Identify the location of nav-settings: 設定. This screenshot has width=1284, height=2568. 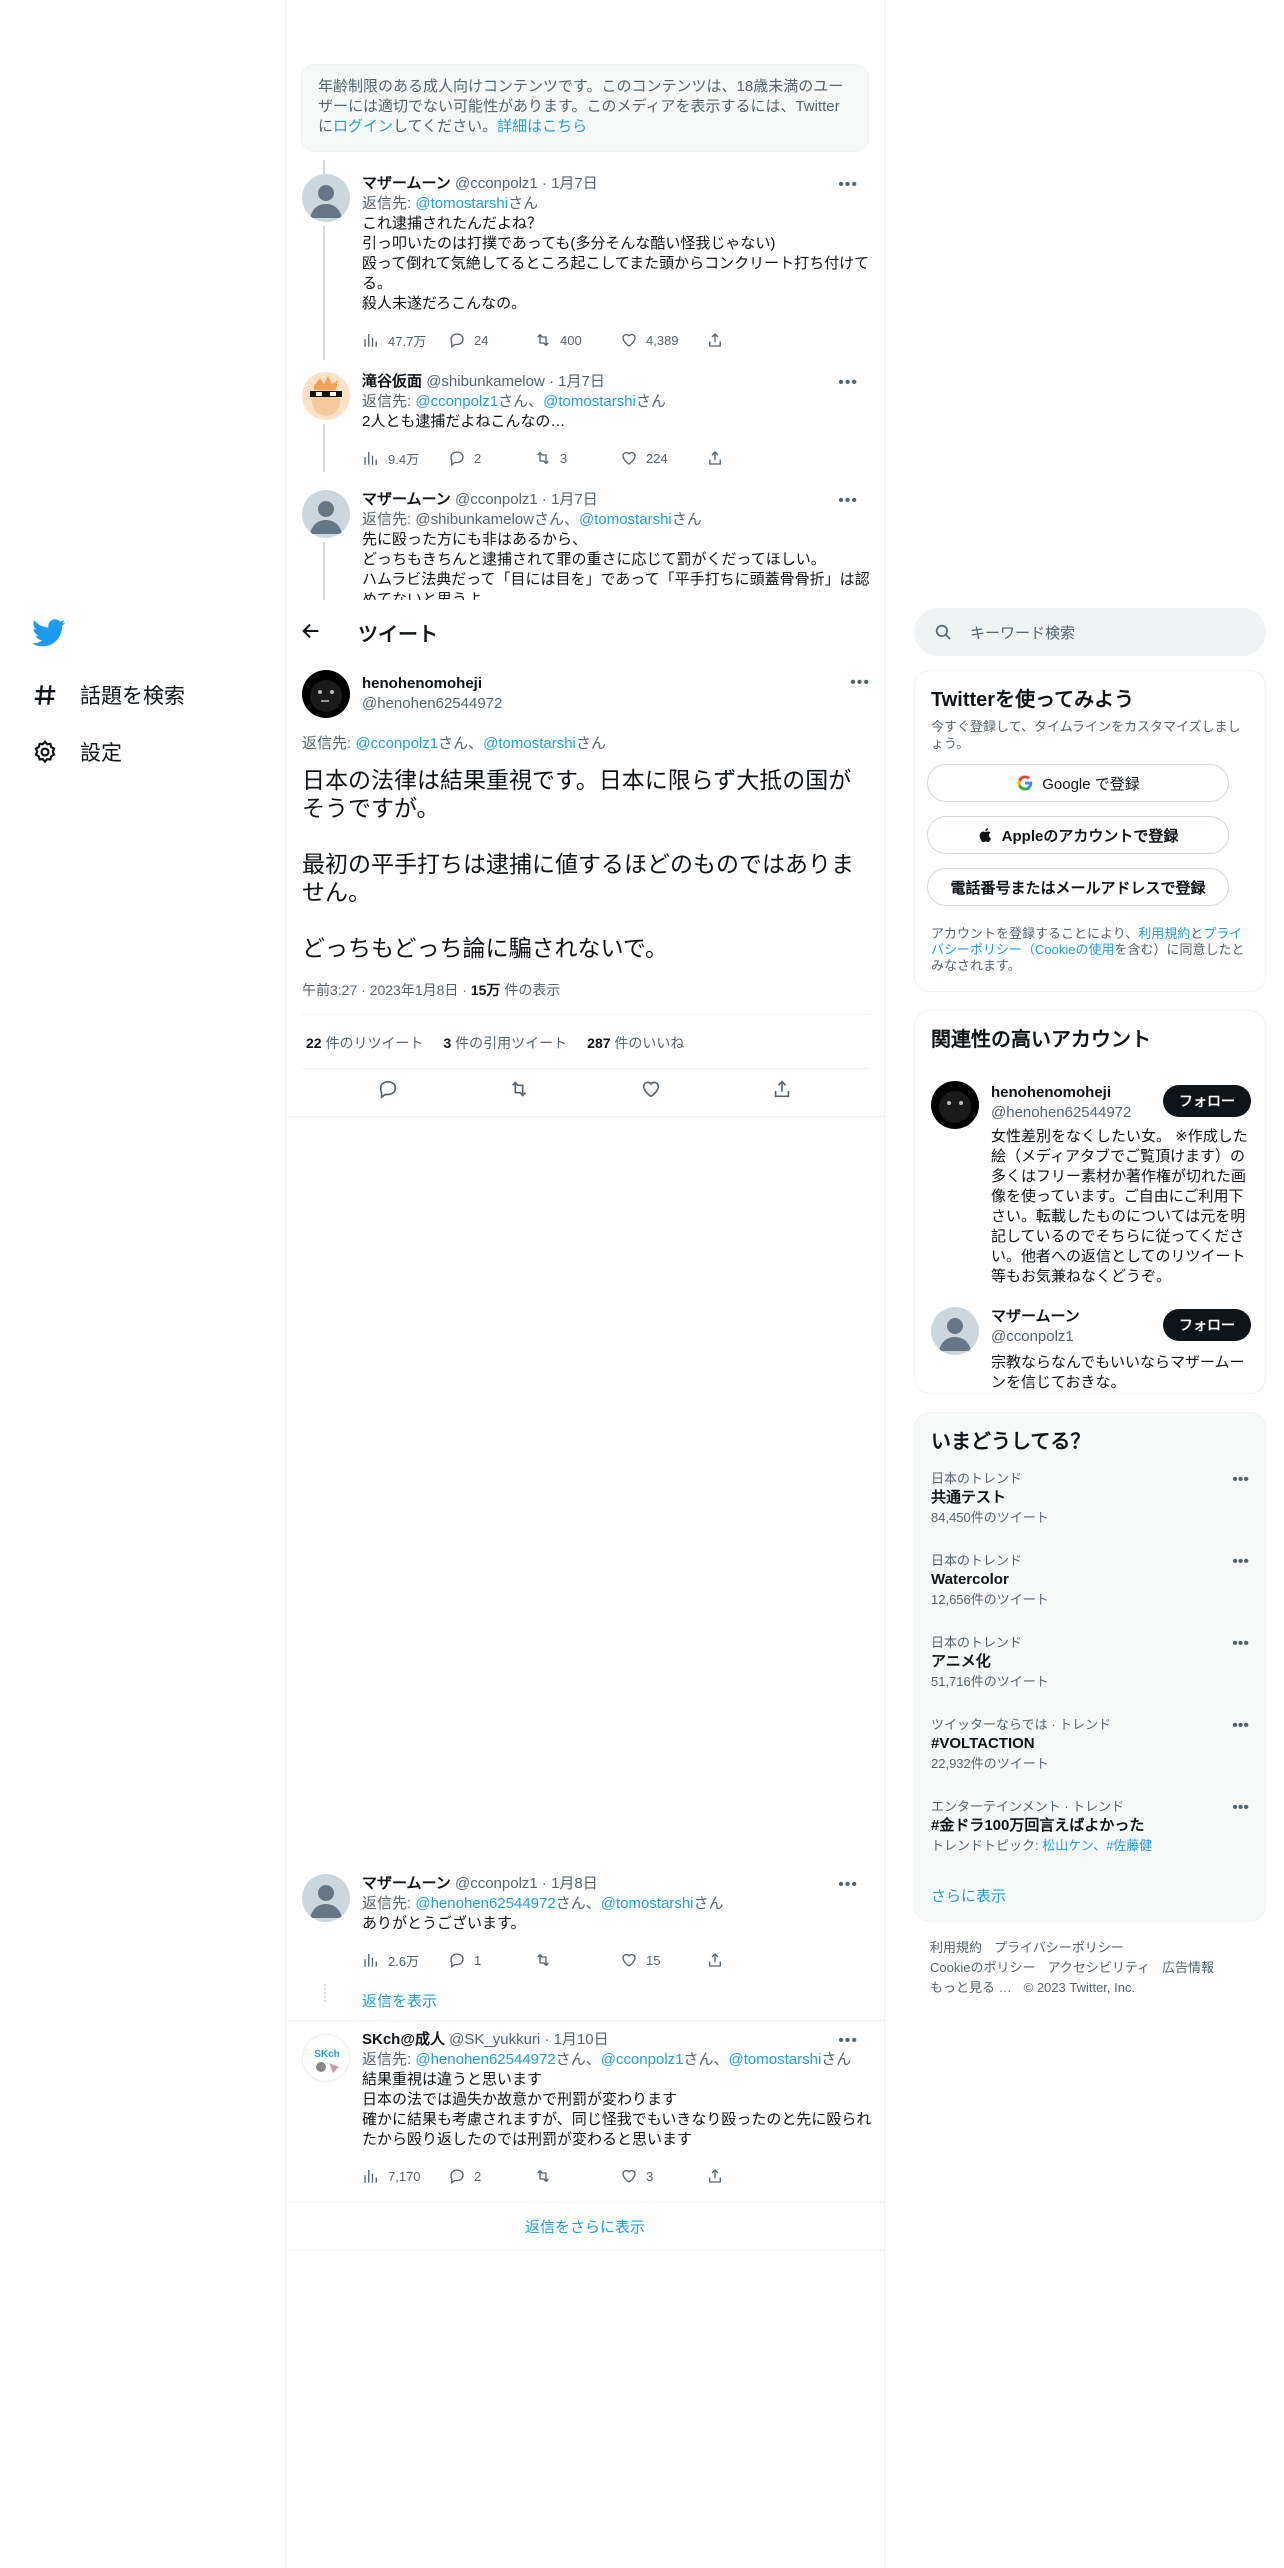
(77, 752).